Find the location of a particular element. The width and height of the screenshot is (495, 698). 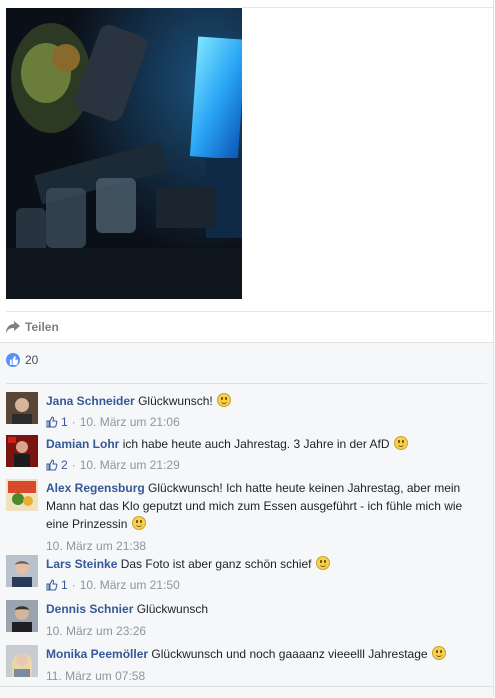

share-button: Teilen is located at coordinates (32, 327).